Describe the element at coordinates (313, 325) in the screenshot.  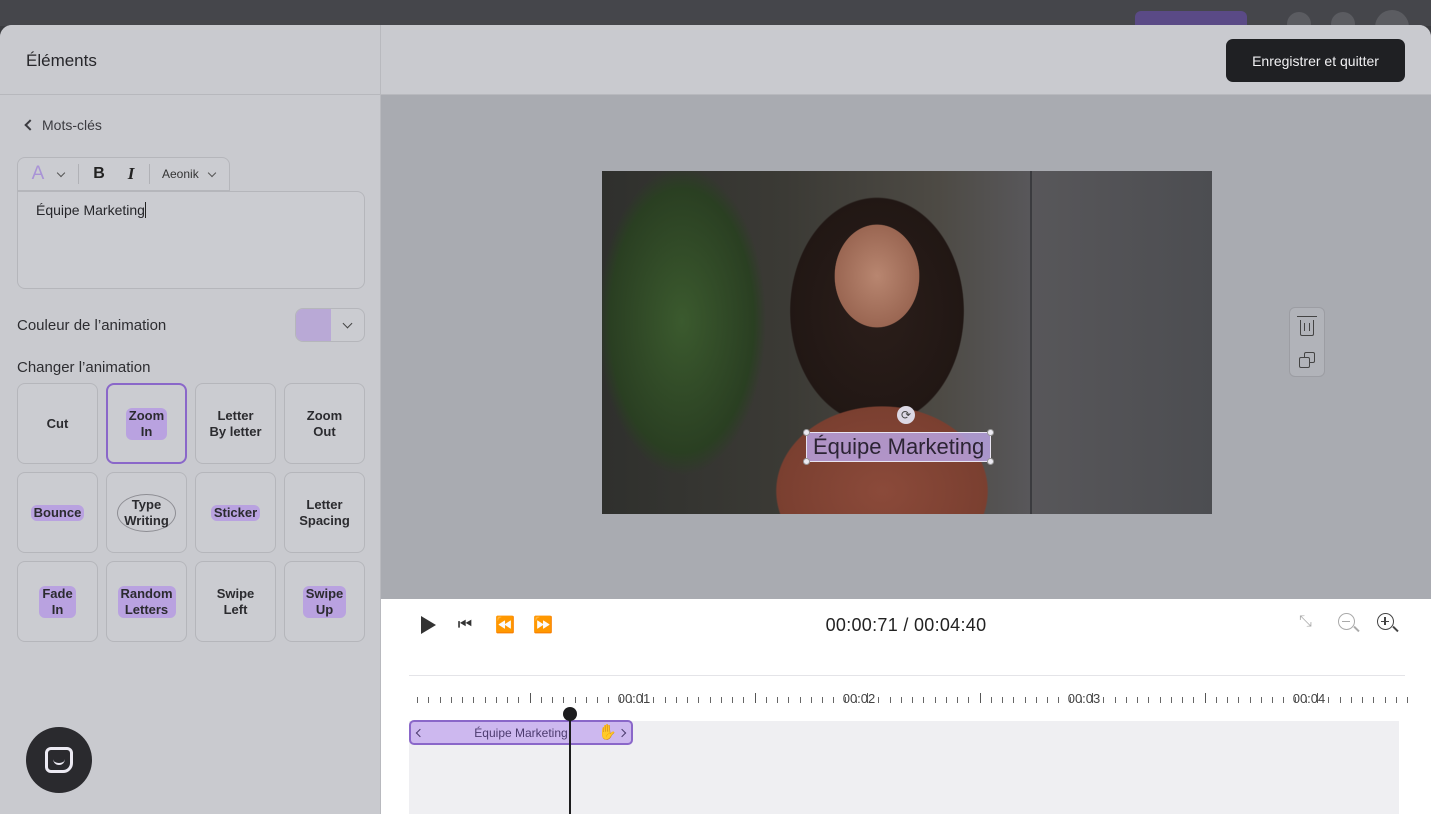
I see `color-swatch` at that location.